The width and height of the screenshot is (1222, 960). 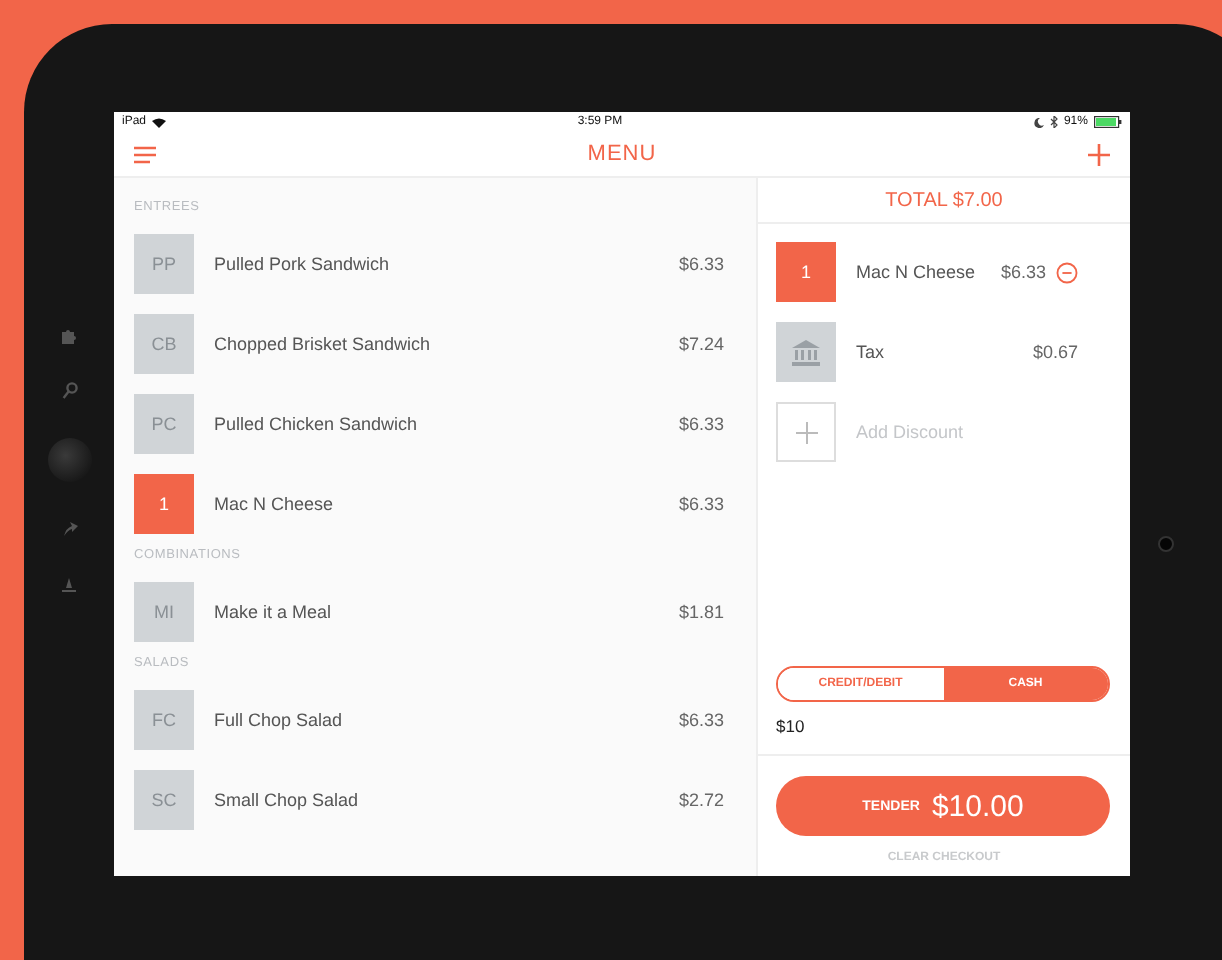 I want to click on item-tile: SC, so click(x=164, y=800).